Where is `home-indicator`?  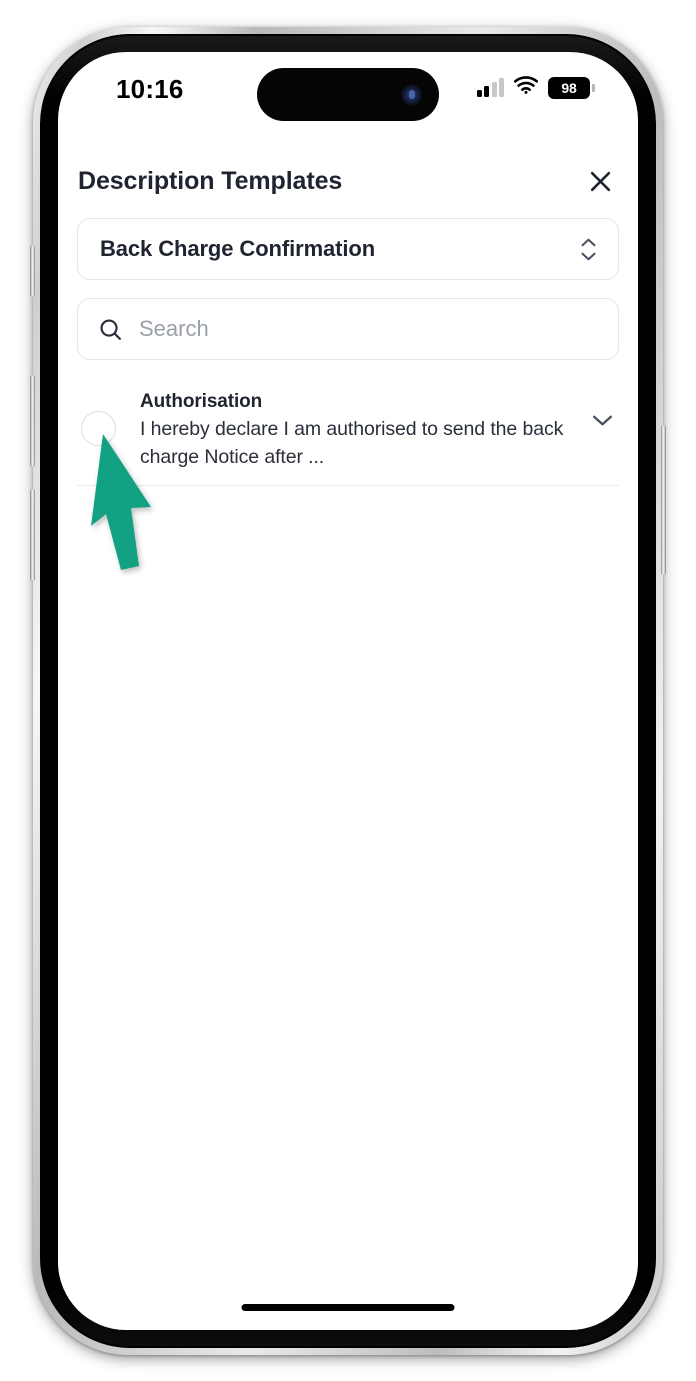 home-indicator is located at coordinates (348, 1307).